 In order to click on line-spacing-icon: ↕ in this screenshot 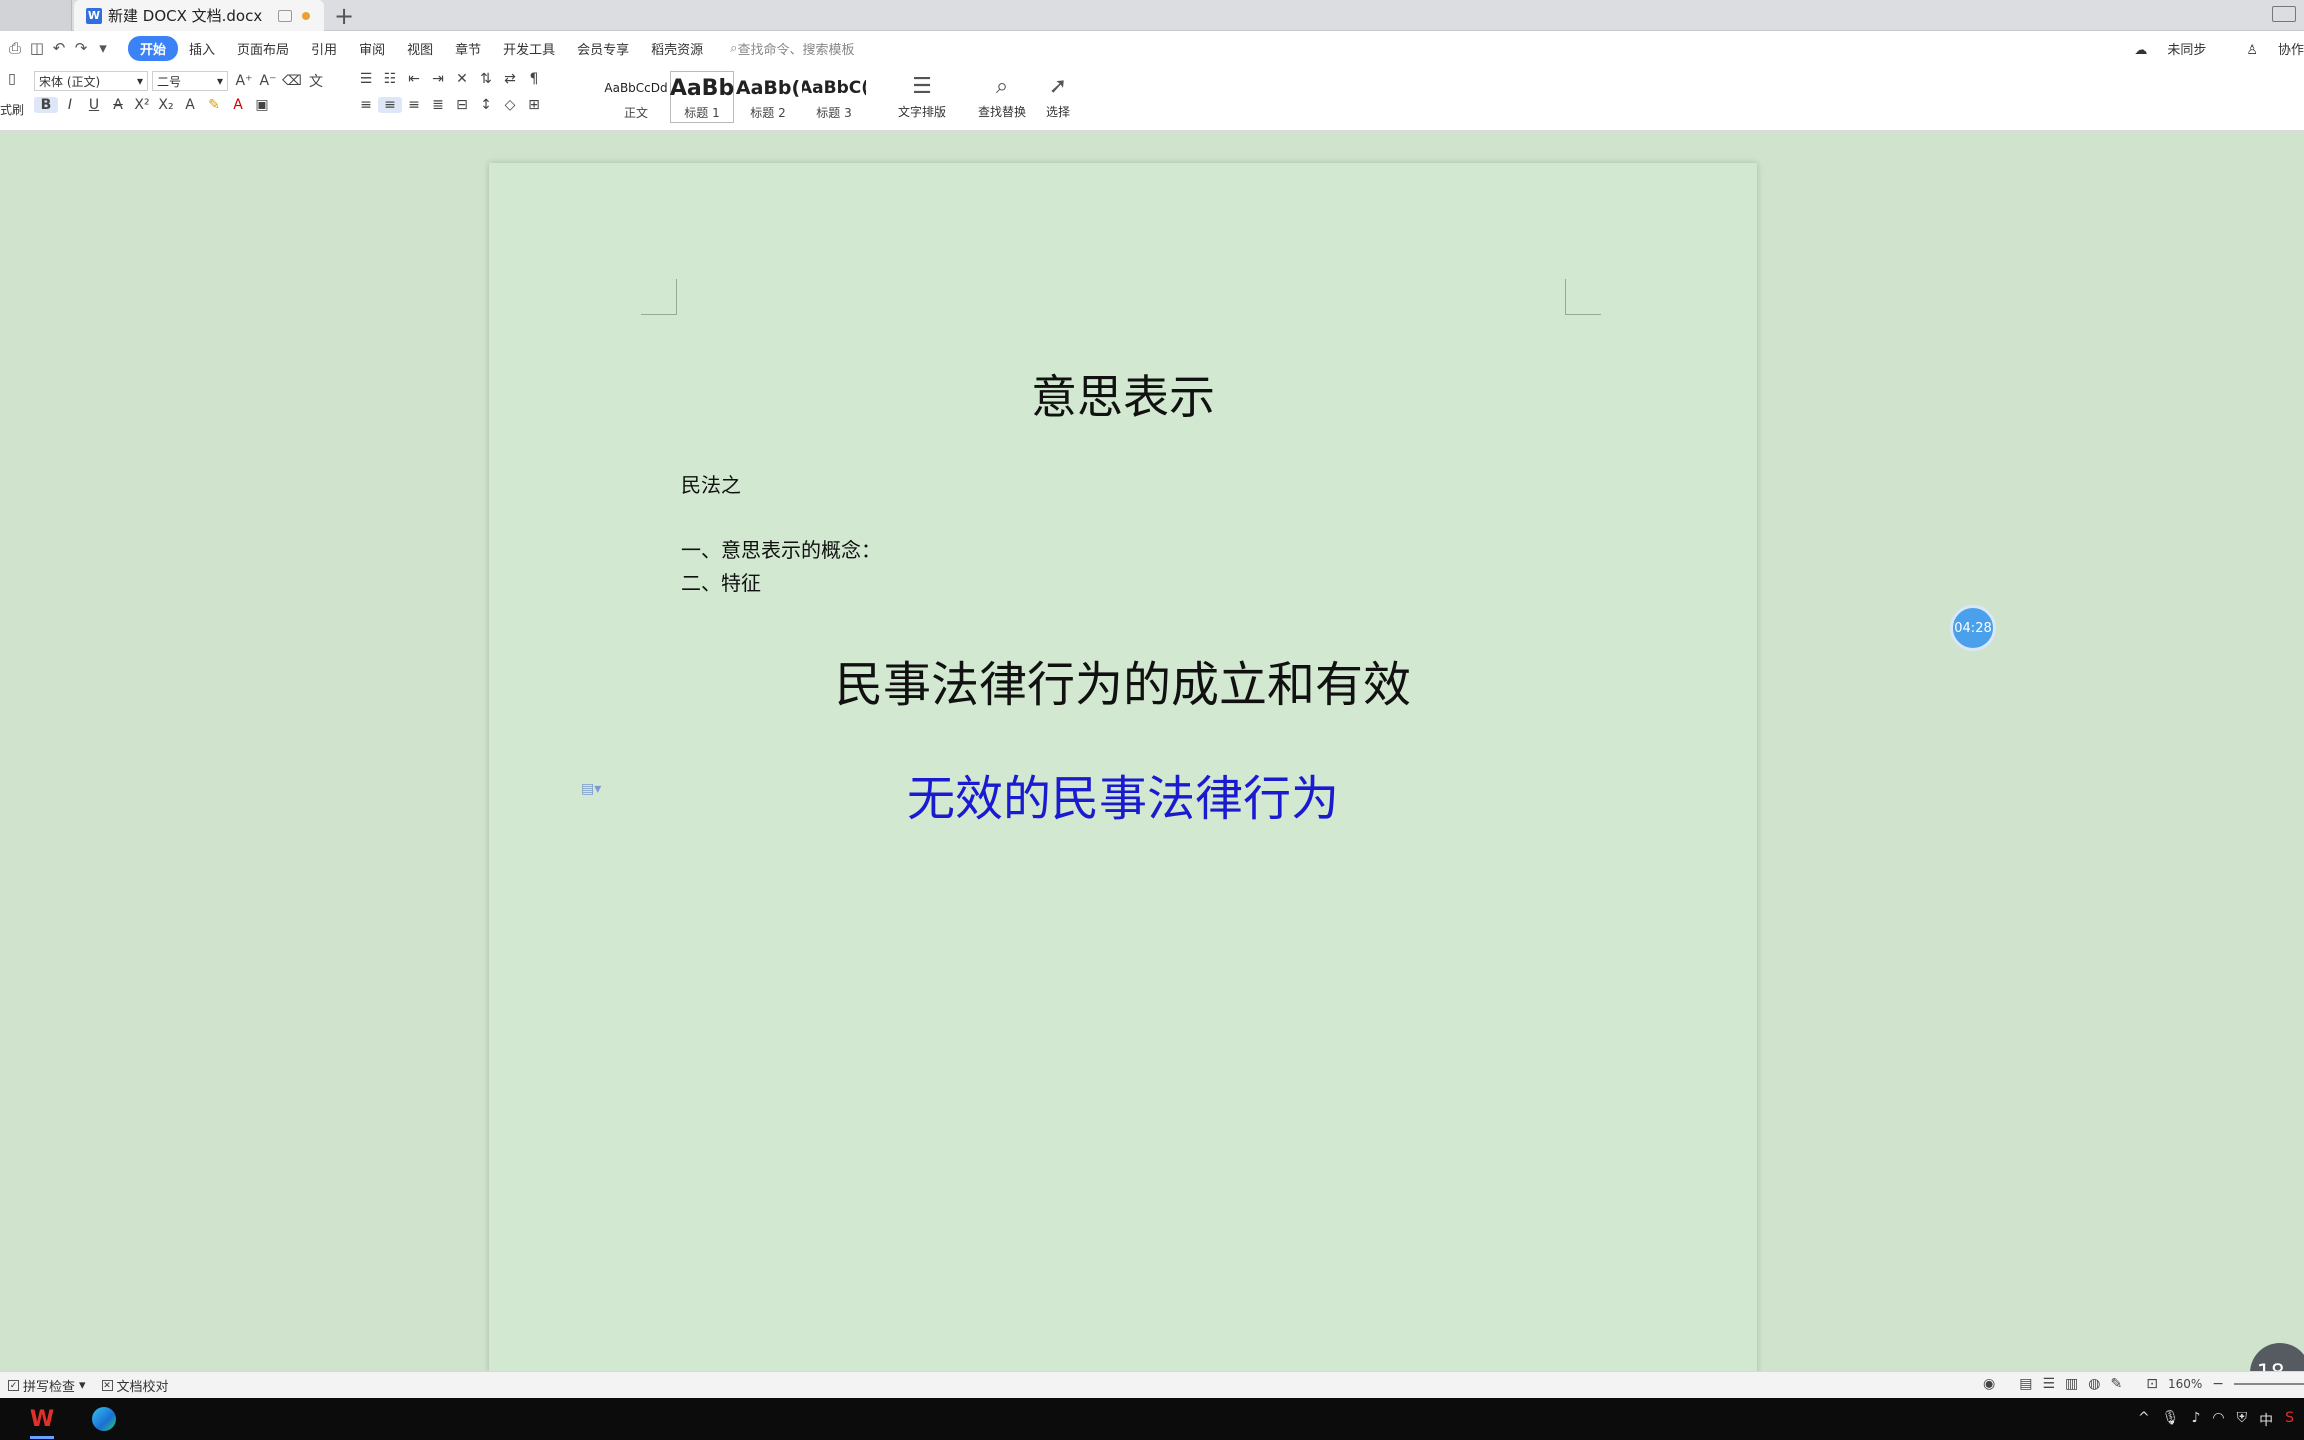, I will do `click(486, 105)`.